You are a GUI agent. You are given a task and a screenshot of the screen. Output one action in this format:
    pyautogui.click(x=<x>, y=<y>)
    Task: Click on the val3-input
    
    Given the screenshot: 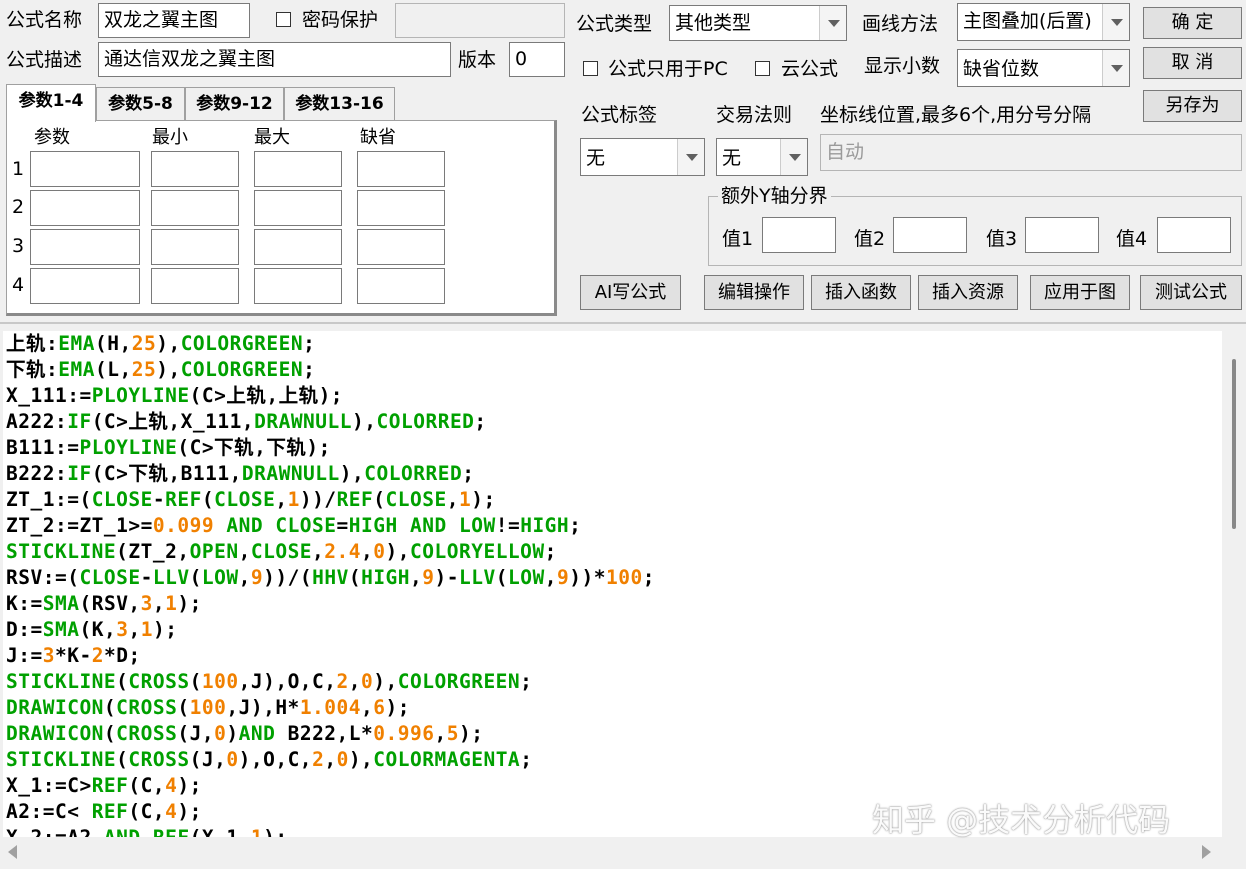 What is the action you would take?
    pyautogui.click(x=1062, y=235)
    